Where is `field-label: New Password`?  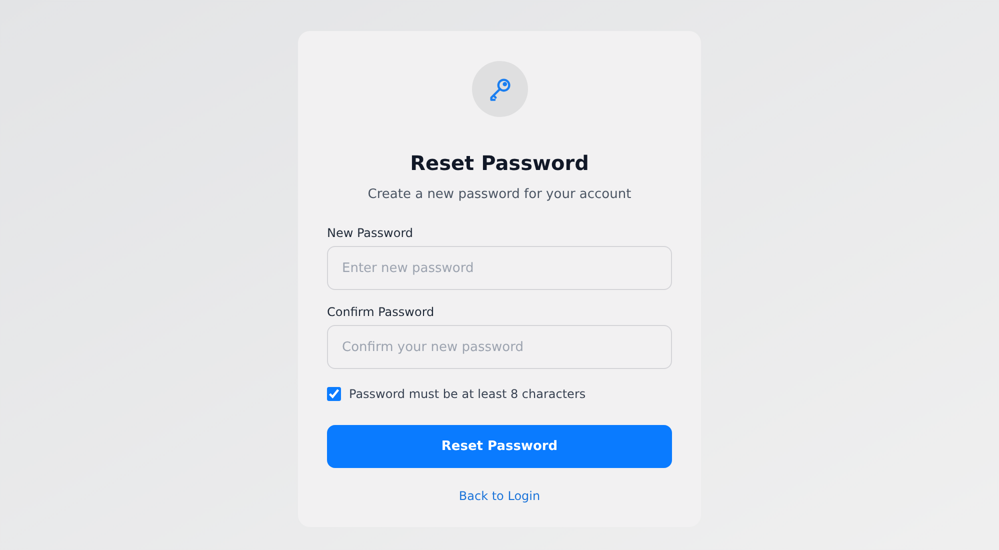
field-label: New Password is located at coordinates (370, 233).